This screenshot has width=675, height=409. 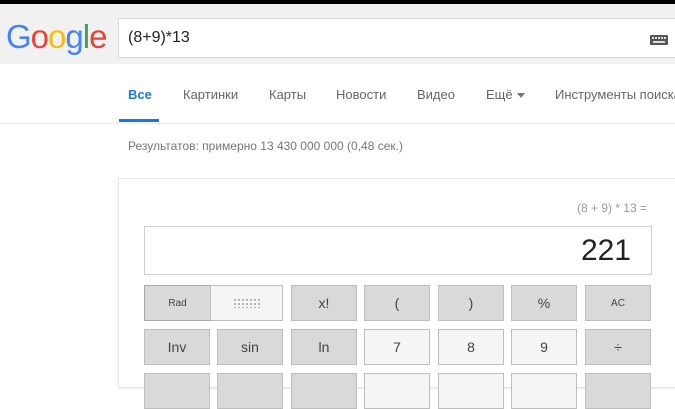 I want to click on search-input: (8+9)*13, so click(x=396, y=38).